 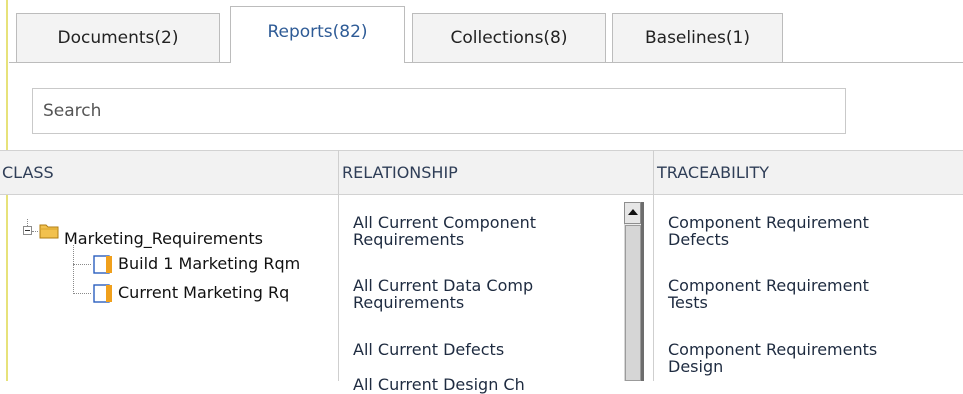 What do you see at coordinates (768, 231) in the screenshot?
I see `list-item: Component Requirement Defects` at bounding box center [768, 231].